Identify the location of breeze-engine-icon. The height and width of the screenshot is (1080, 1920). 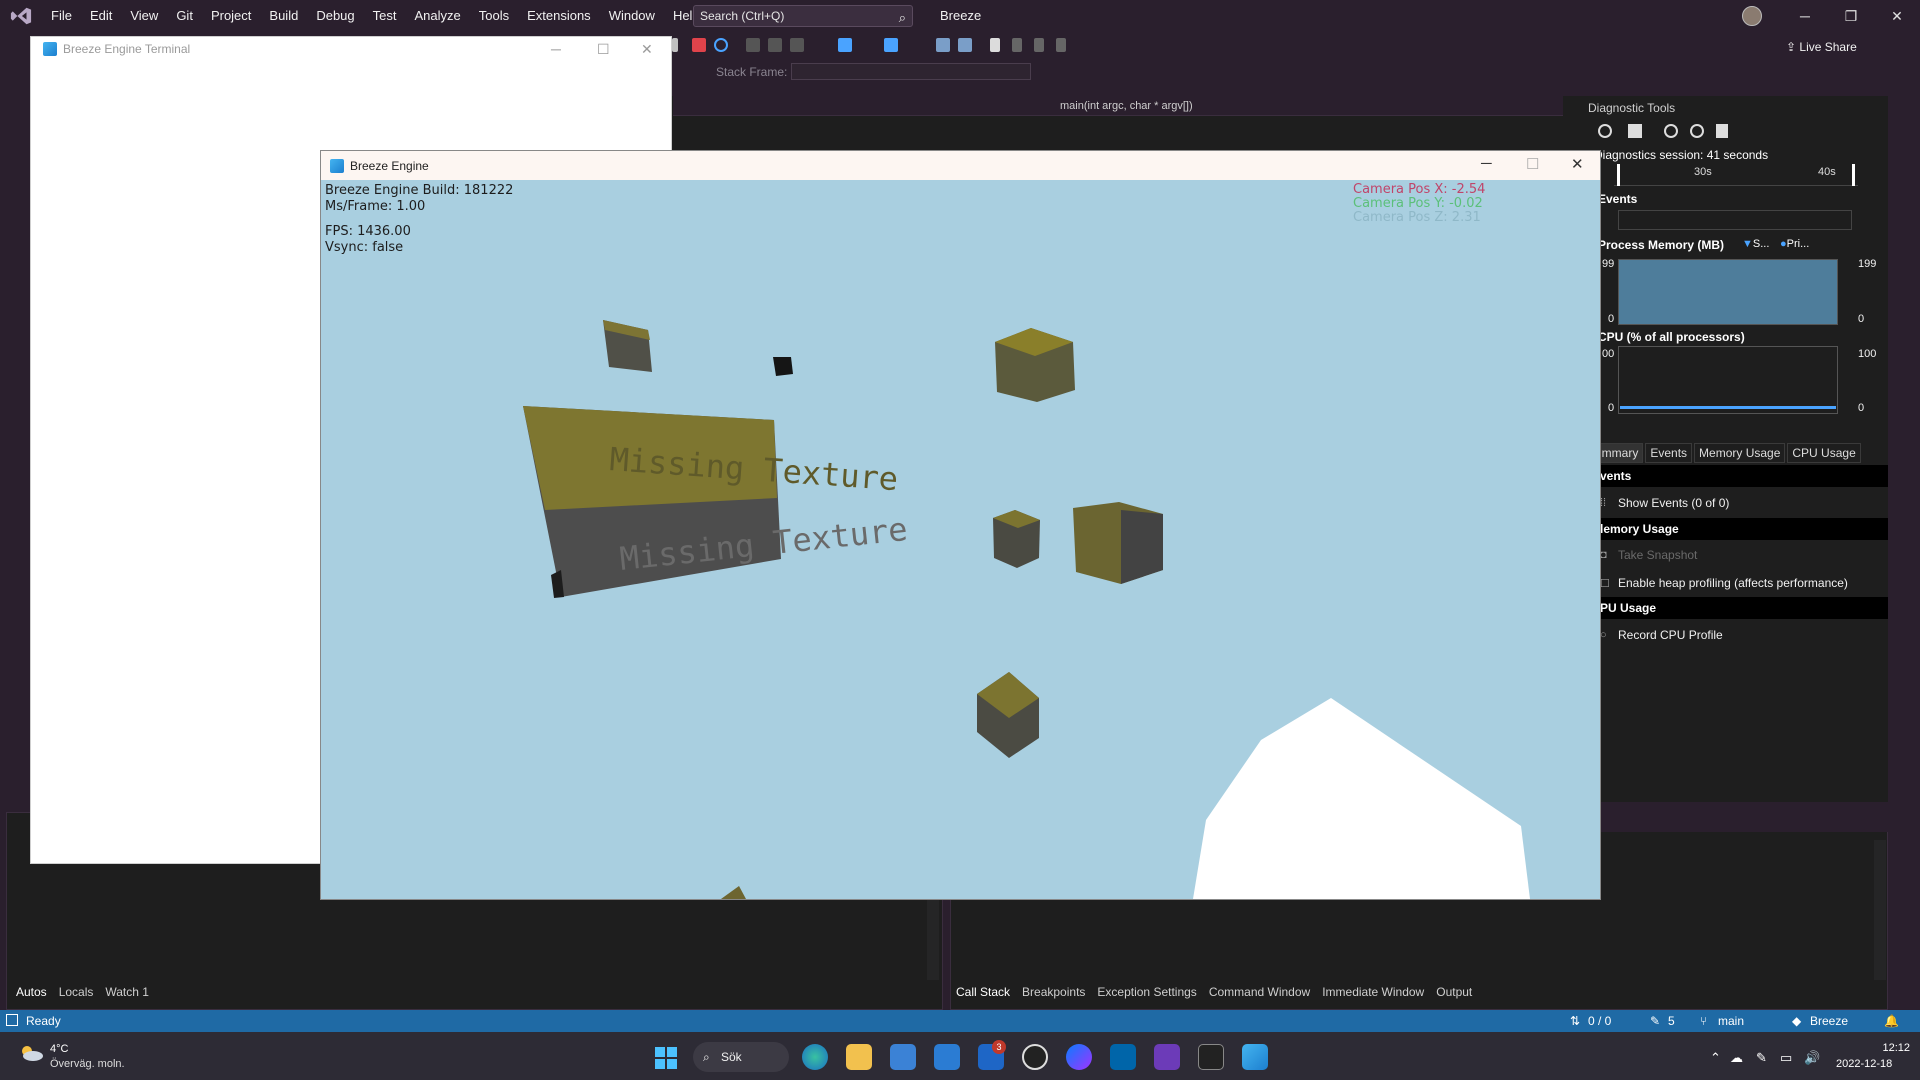
(1255, 1057).